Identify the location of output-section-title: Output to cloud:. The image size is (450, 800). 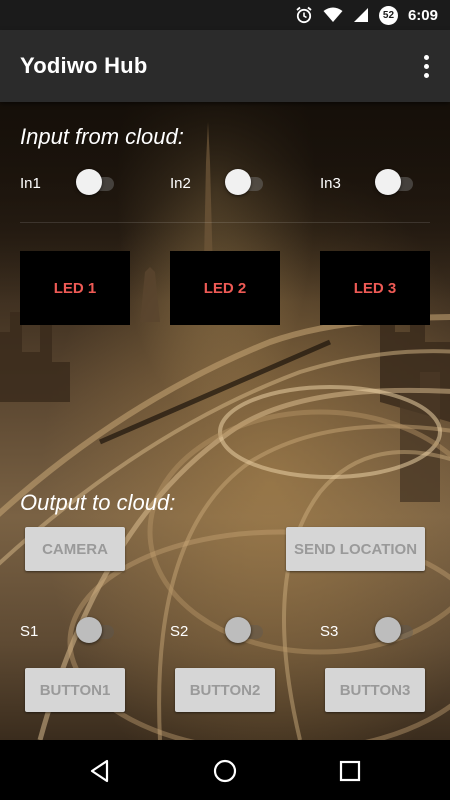
(98, 502).